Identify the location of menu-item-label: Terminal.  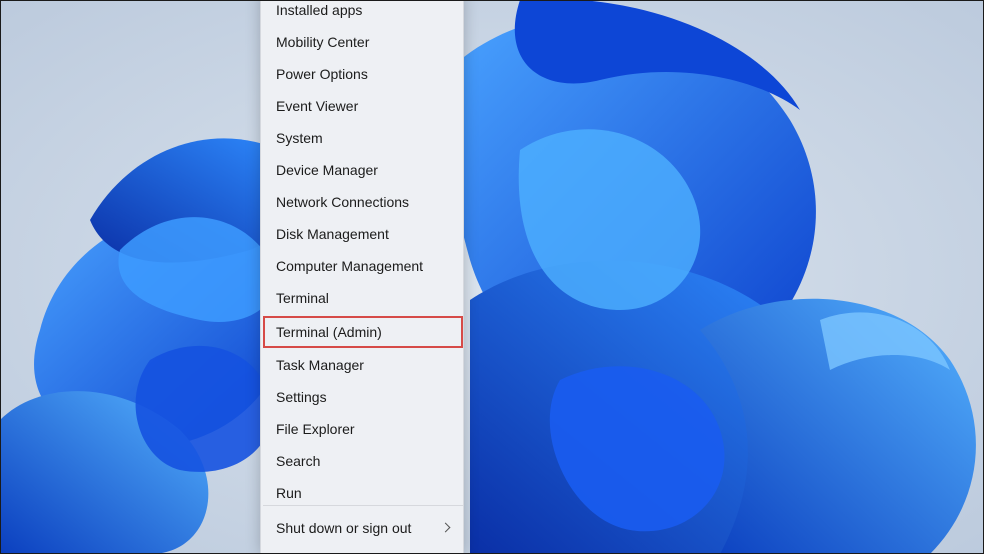
(302, 298).